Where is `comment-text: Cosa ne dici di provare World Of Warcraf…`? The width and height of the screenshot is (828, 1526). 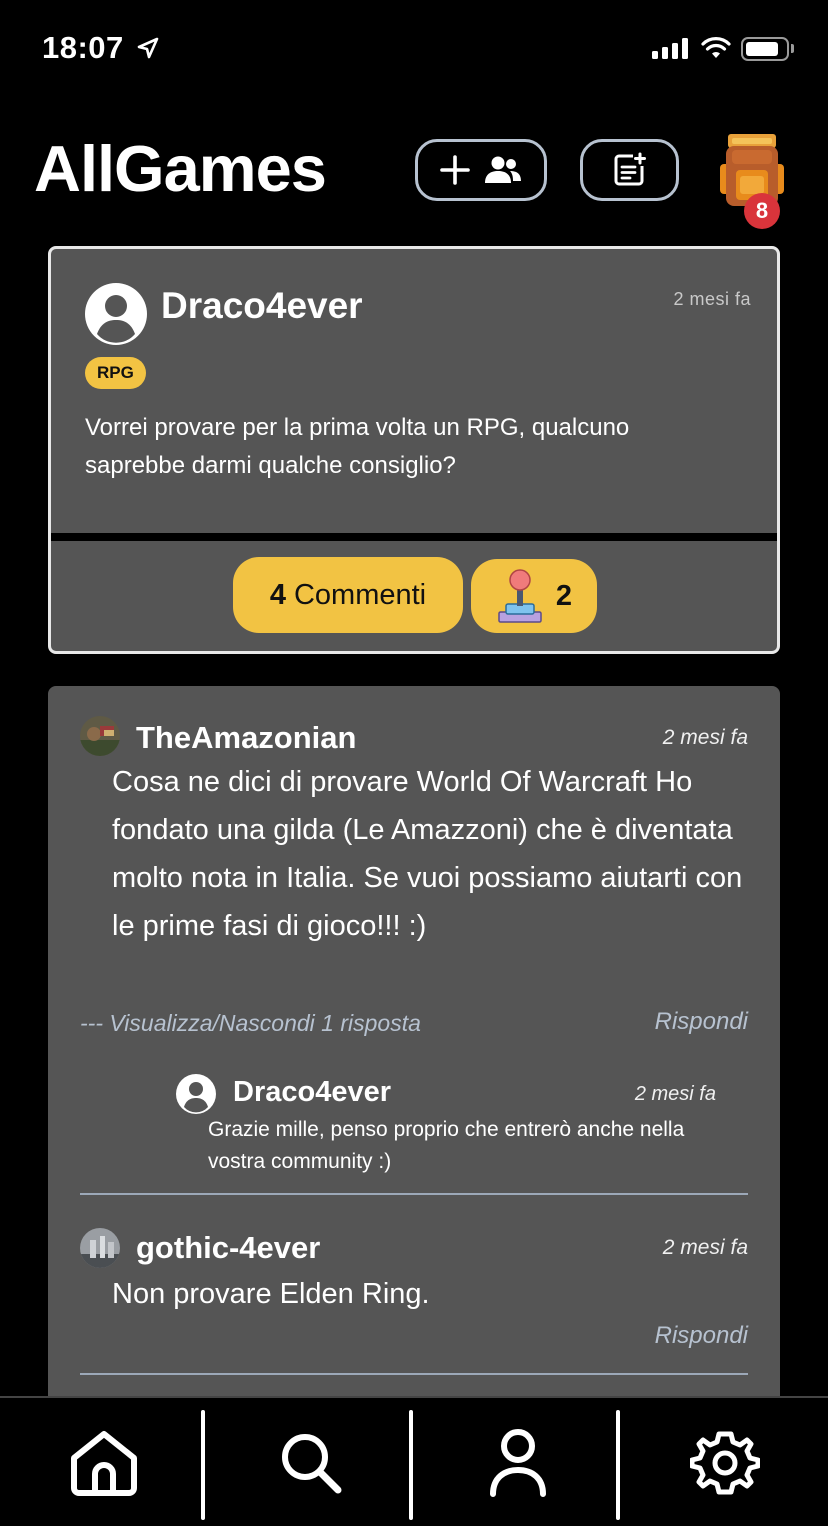
comment-text: Cosa ne dici di provare World Of Warcraf… is located at coordinates (427, 854).